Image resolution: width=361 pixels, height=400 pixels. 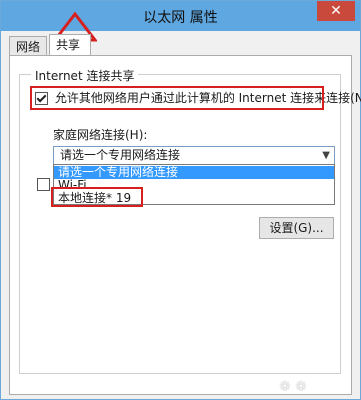 What do you see at coordinates (120, 155) in the screenshot?
I see `home-network-selected-value: 请选一个专用网络连接` at bounding box center [120, 155].